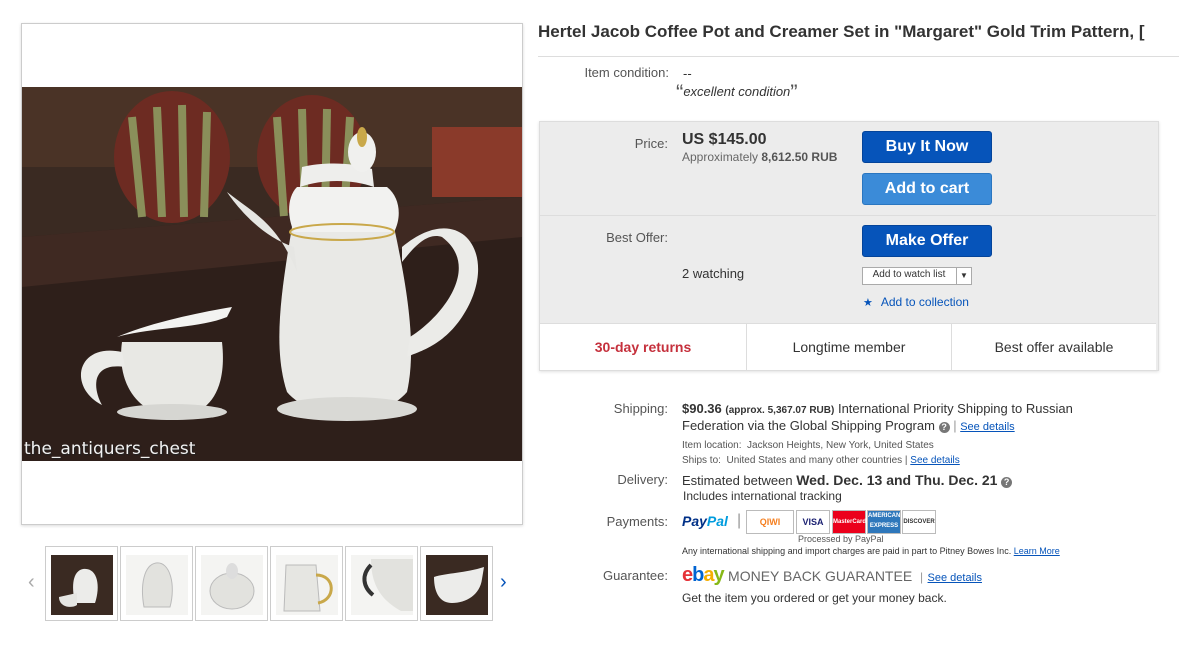  What do you see at coordinates (897, 480) in the screenshot?
I see `delivery-range: Wed. Dec. 13 and Thu. Dec. 21` at bounding box center [897, 480].